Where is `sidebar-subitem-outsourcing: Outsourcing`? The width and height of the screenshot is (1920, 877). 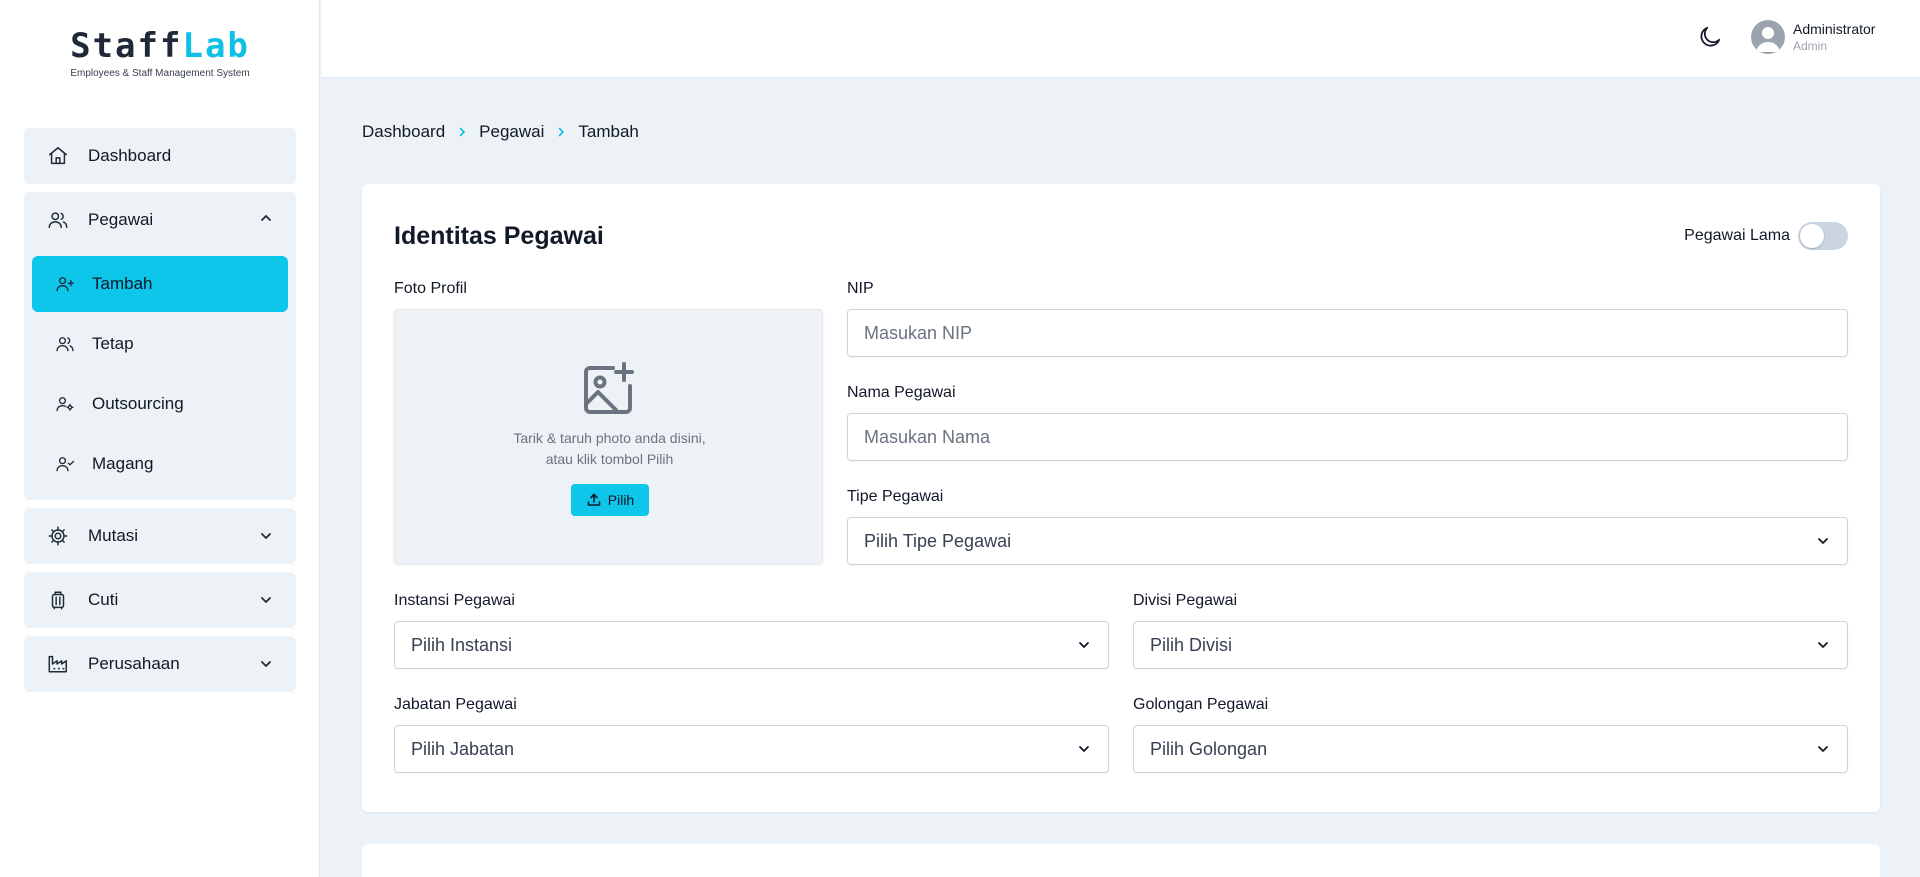 sidebar-subitem-outsourcing: Outsourcing is located at coordinates (160, 404).